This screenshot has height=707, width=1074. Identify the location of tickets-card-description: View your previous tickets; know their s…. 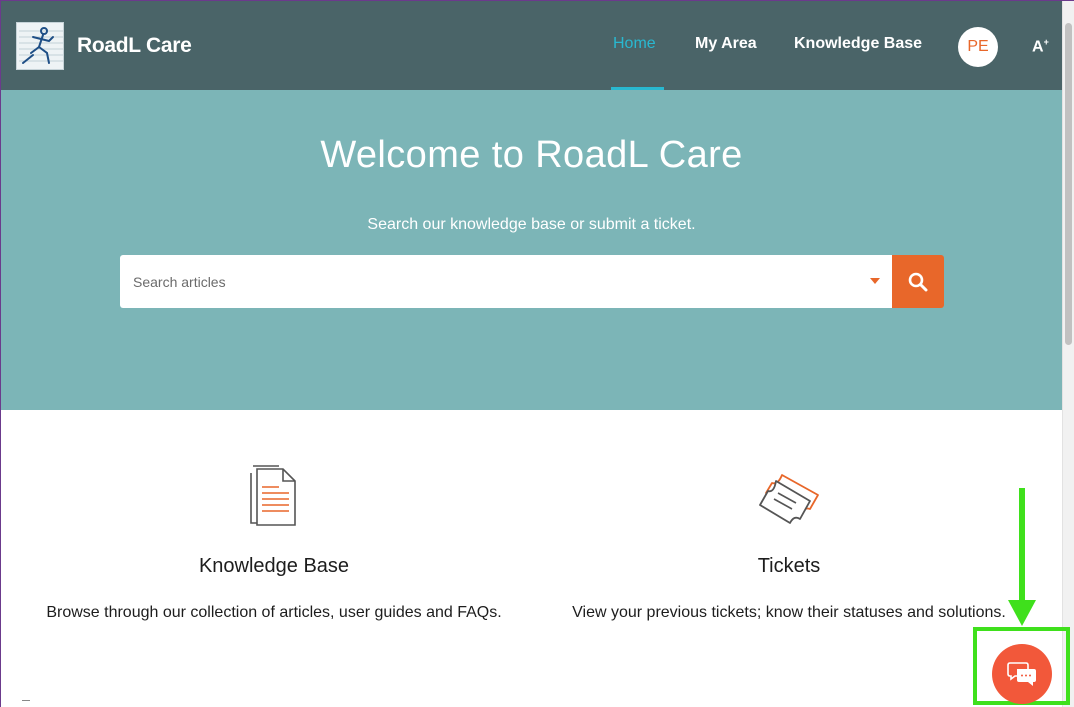
(789, 612).